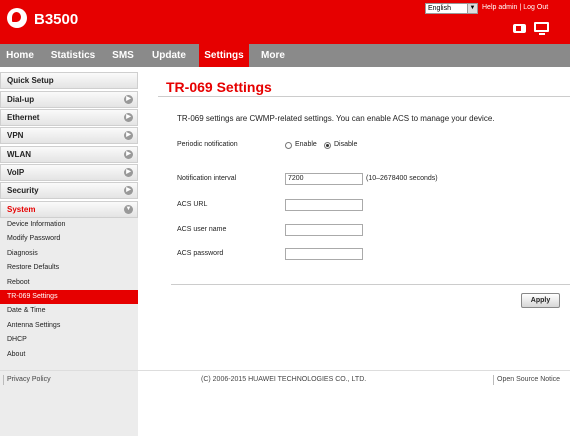  Describe the element at coordinates (219, 87) in the screenshot. I see `page-title: TR-069 Settings` at that location.